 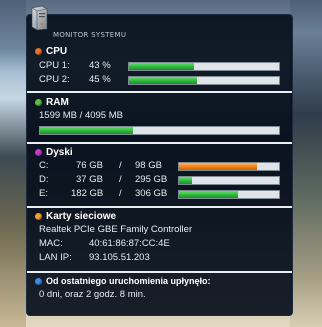 I want to click on disk-d-total: 295 GB, so click(x=151, y=179).